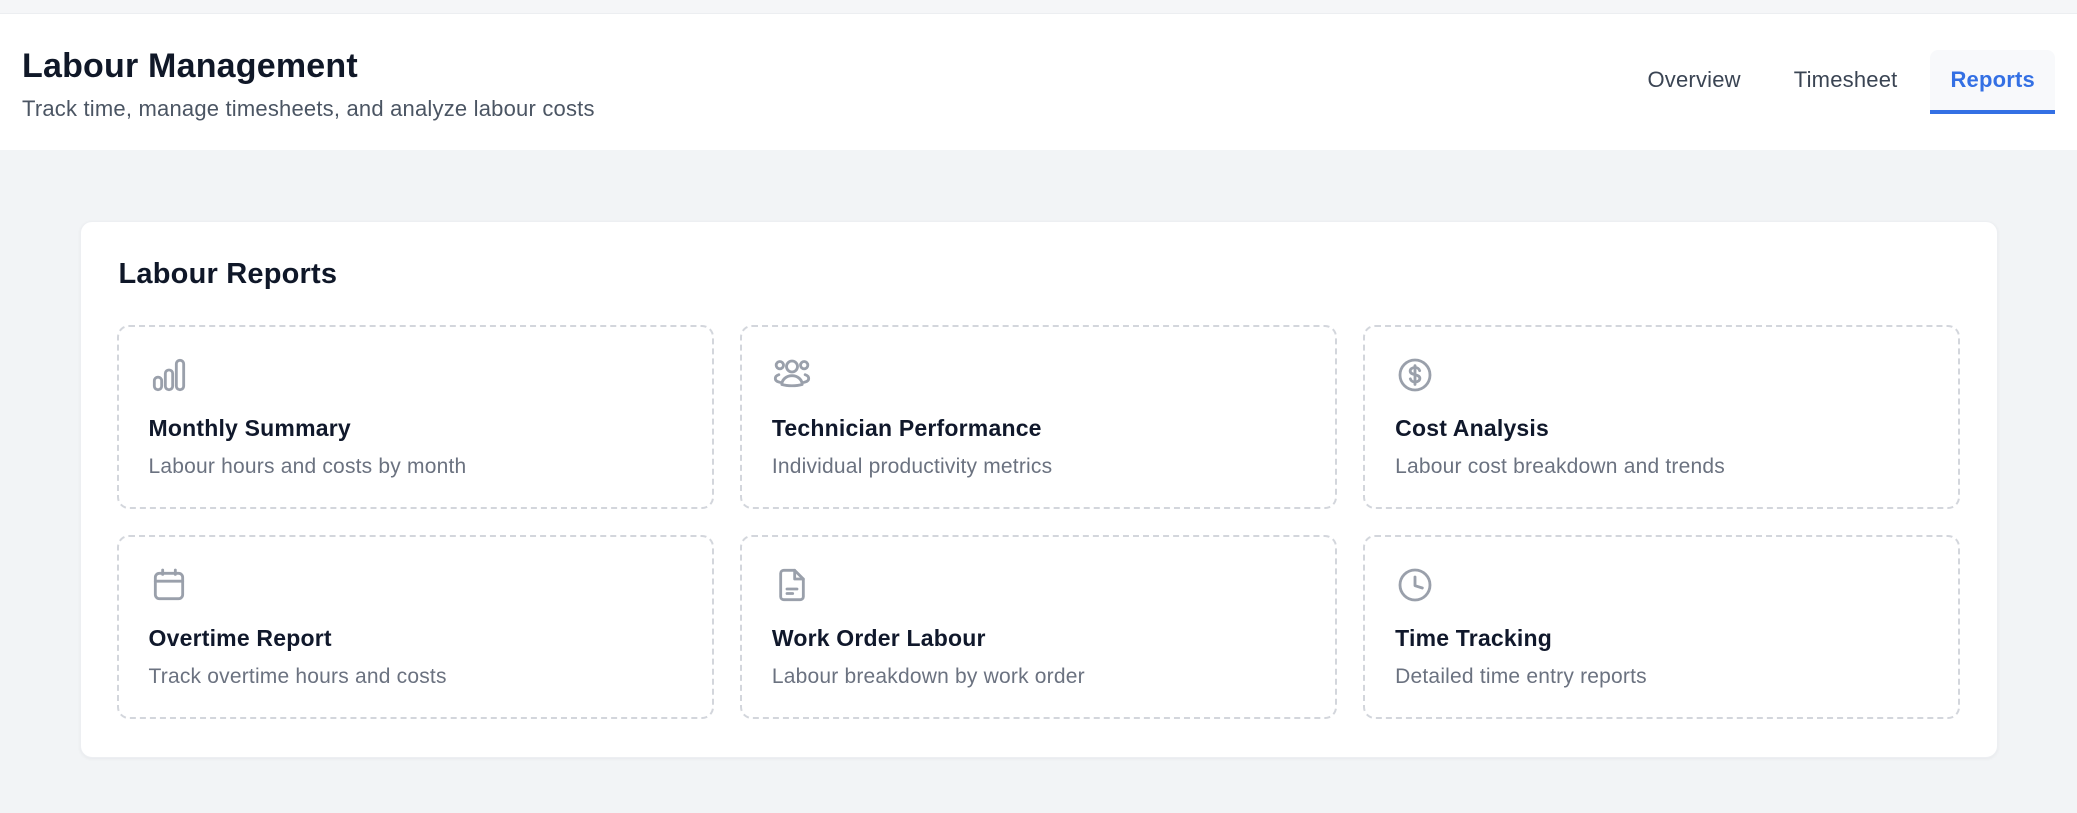  I want to click on report-card-title: Cost Analysis, so click(1472, 428).